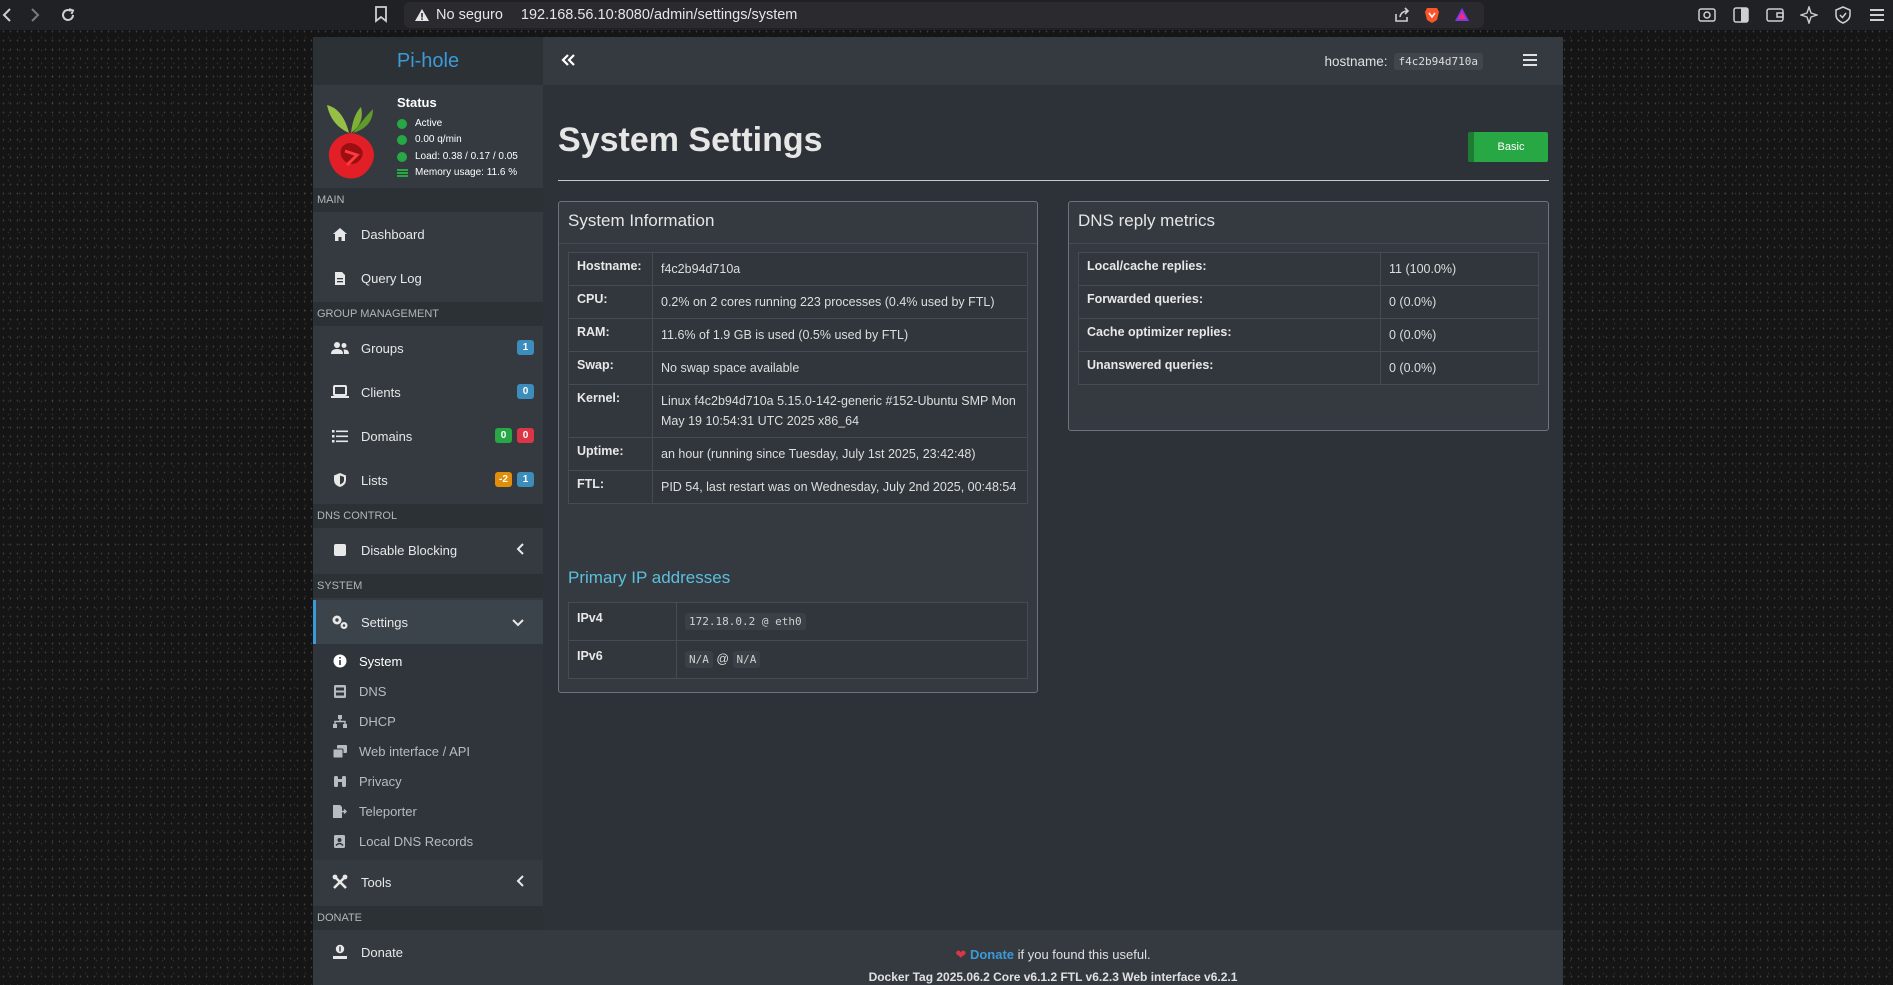  I want to click on sidebar-item-label: Donate, so click(382, 952).